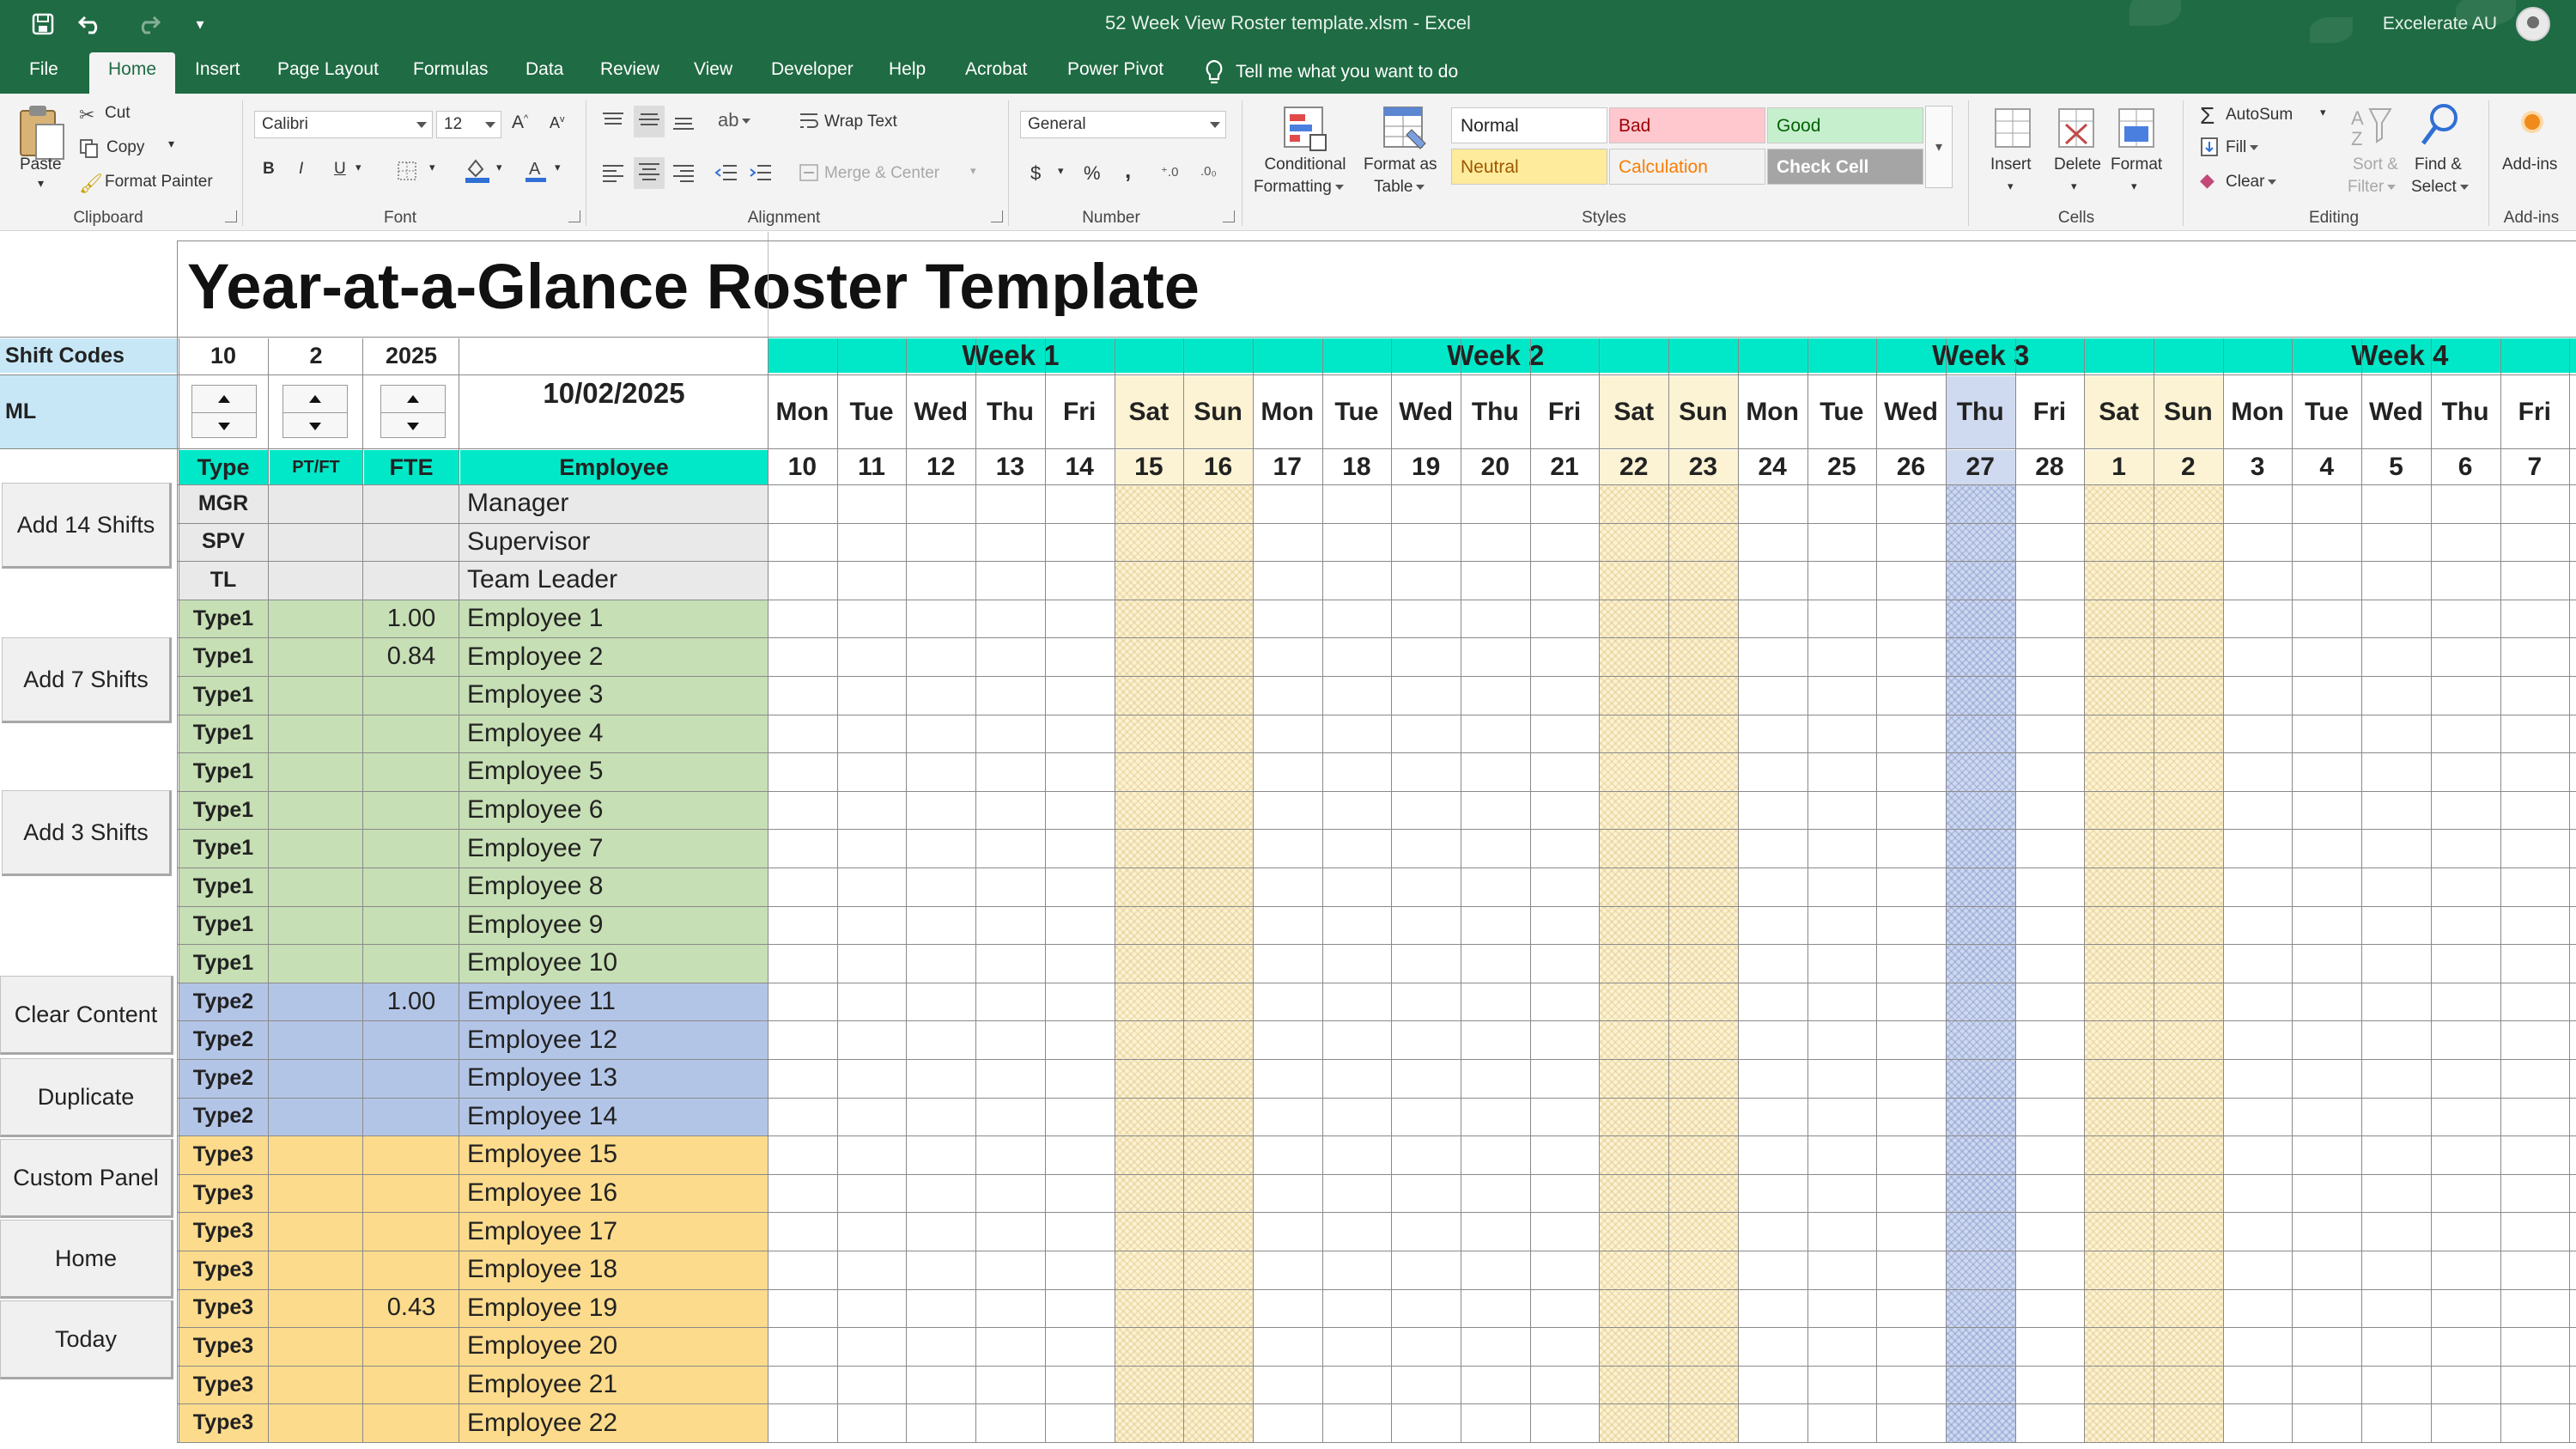 Image resolution: width=2576 pixels, height=1449 pixels. Describe the element at coordinates (614, 1385) in the screenshot. I see `row-employee: Employee 21` at that location.